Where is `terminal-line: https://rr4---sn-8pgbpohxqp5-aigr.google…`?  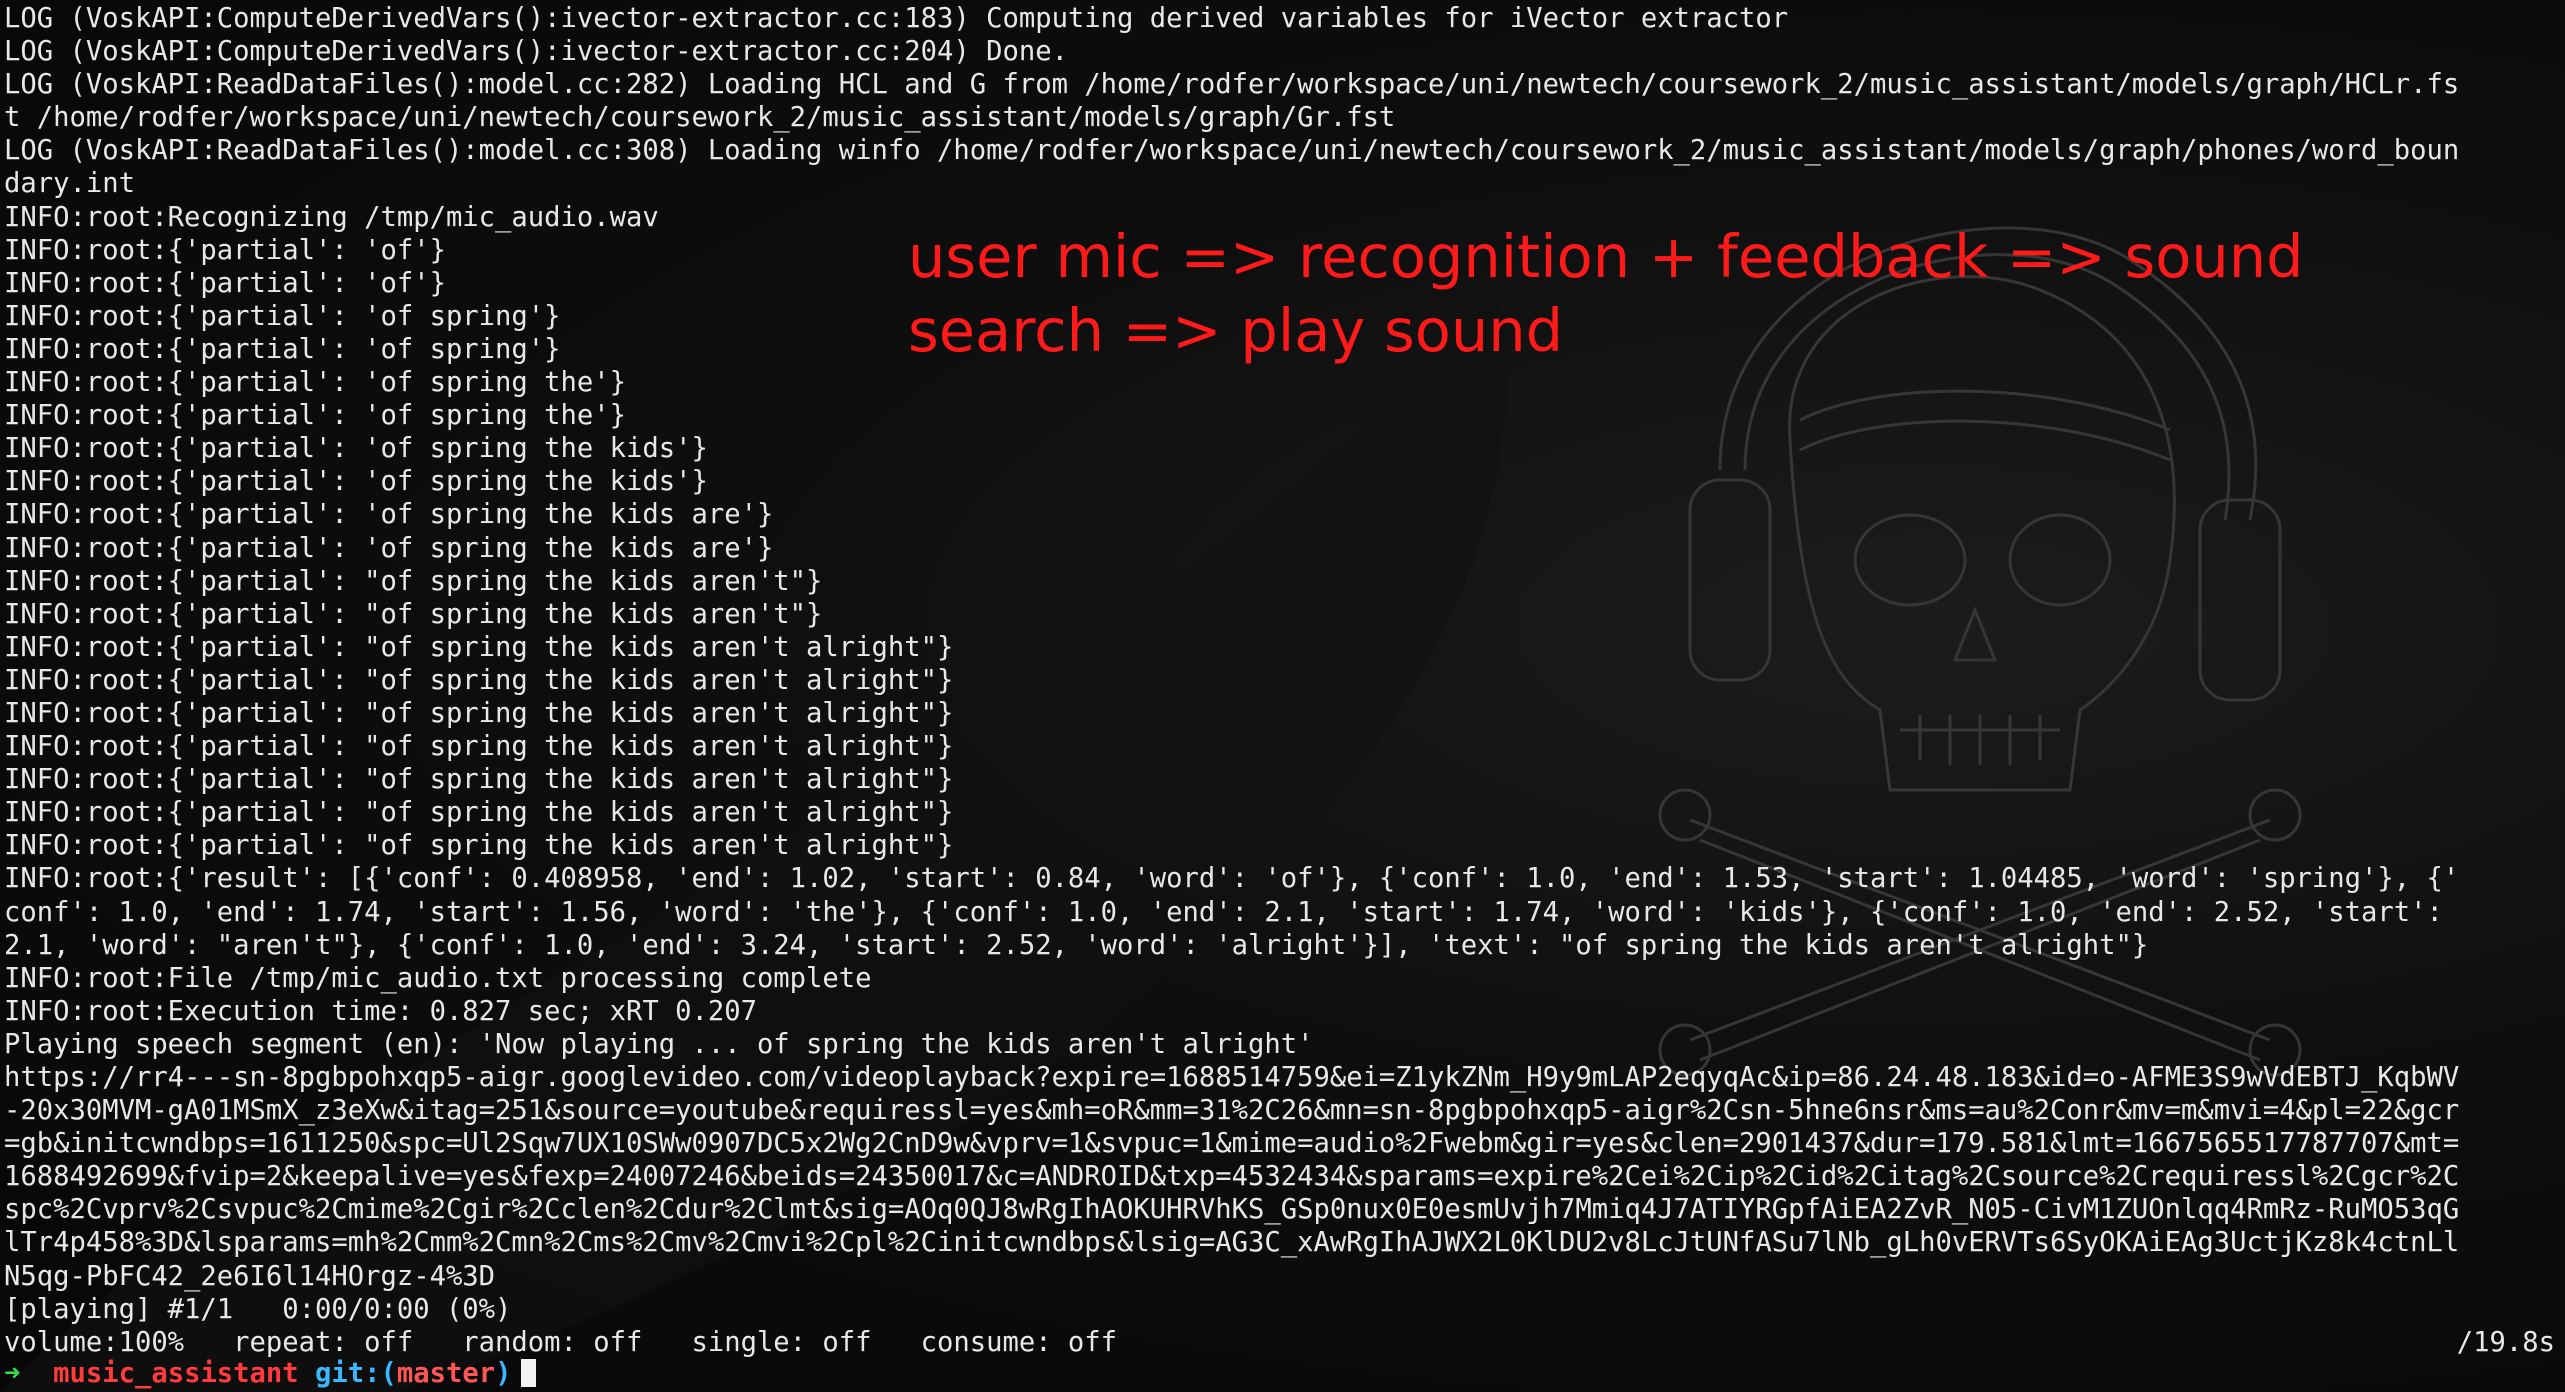 terminal-line: https://rr4---sn-8pgbpohxqp5-aigr.google… is located at coordinates (1232, 1077).